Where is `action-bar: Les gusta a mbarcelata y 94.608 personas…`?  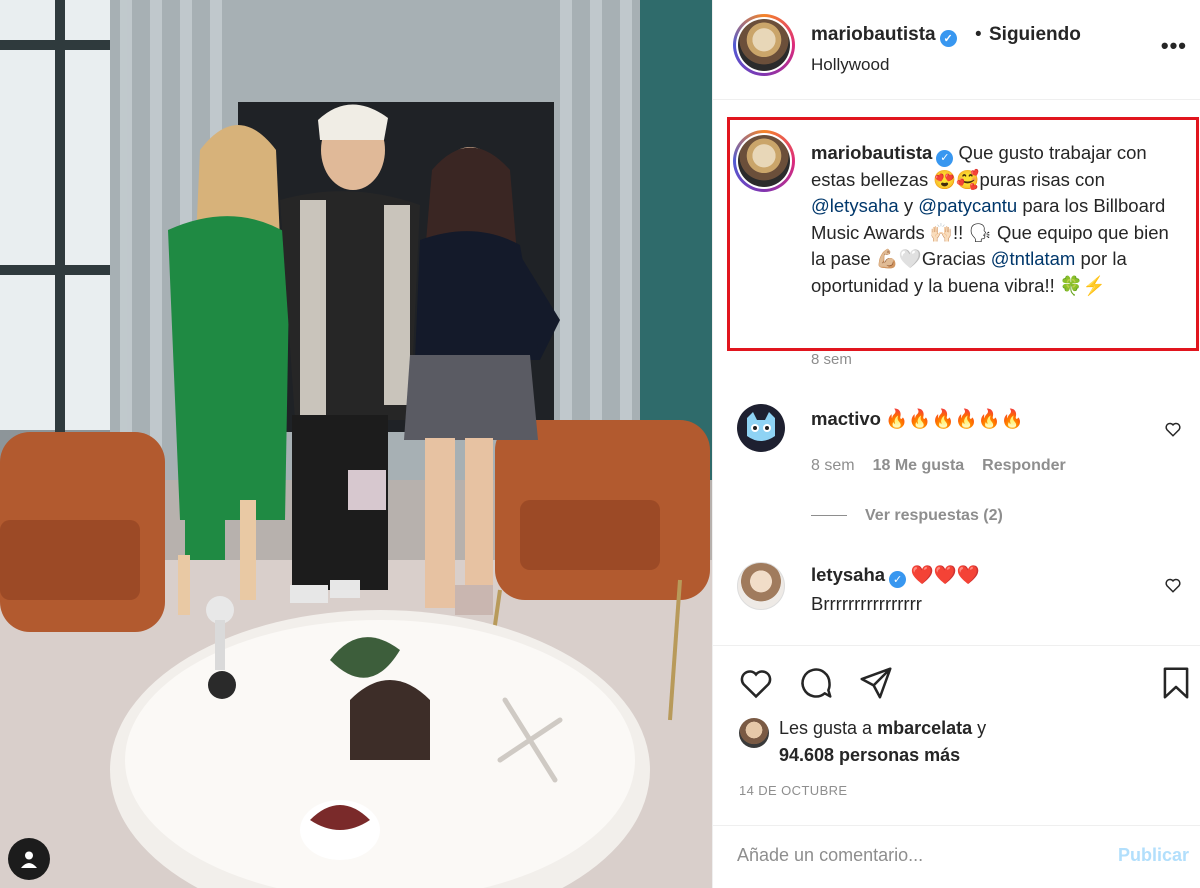 action-bar: Les gusta a mbarcelata y 94.608 personas… is located at coordinates (956, 735).